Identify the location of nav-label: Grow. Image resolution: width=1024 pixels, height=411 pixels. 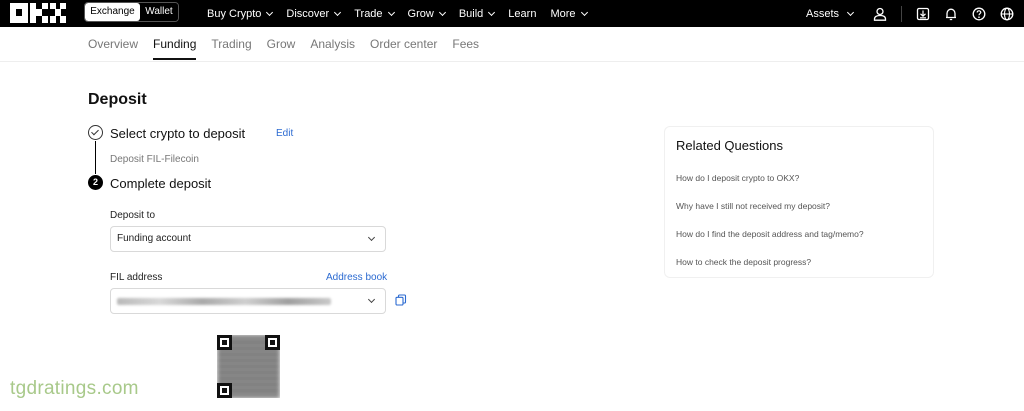
(420, 13).